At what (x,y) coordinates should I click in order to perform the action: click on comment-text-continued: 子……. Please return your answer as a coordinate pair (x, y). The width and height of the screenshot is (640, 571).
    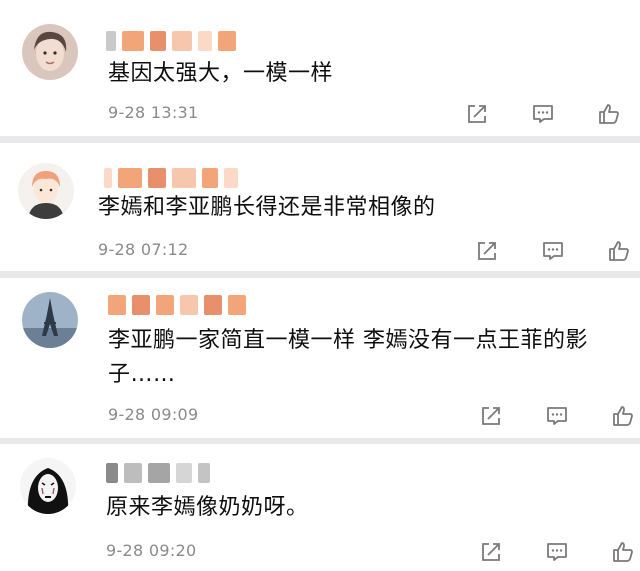
    Looking at the image, I should click on (142, 374).